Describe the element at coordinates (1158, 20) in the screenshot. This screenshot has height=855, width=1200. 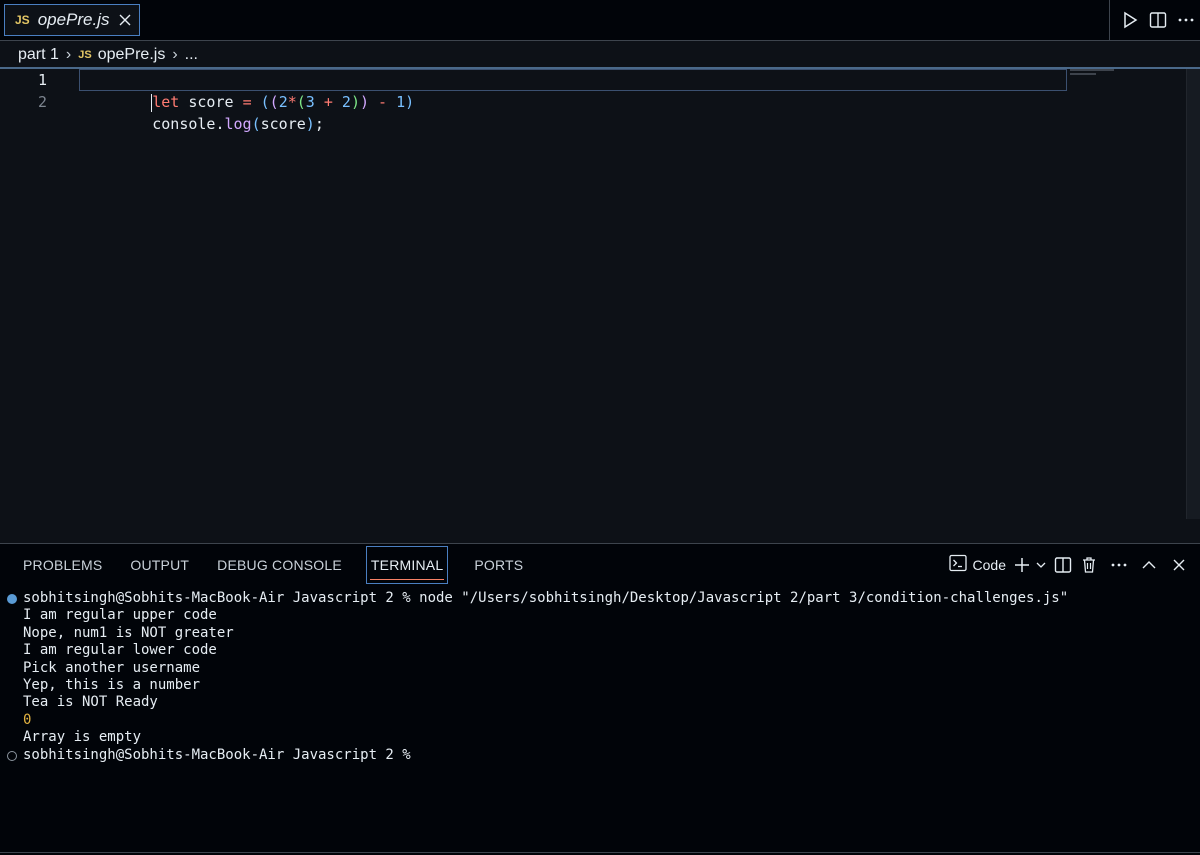
I see `split-editor-icon` at that location.